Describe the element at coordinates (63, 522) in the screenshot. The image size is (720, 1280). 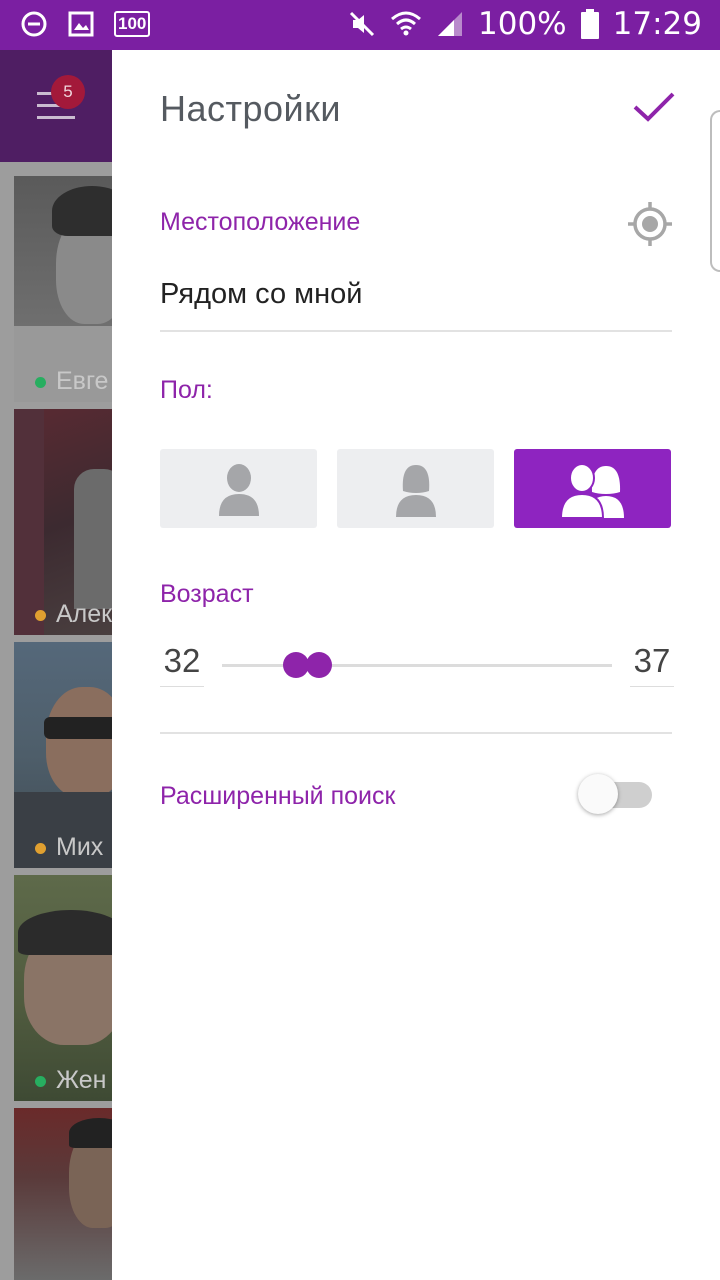
I see `profile-card: Алек` at that location.